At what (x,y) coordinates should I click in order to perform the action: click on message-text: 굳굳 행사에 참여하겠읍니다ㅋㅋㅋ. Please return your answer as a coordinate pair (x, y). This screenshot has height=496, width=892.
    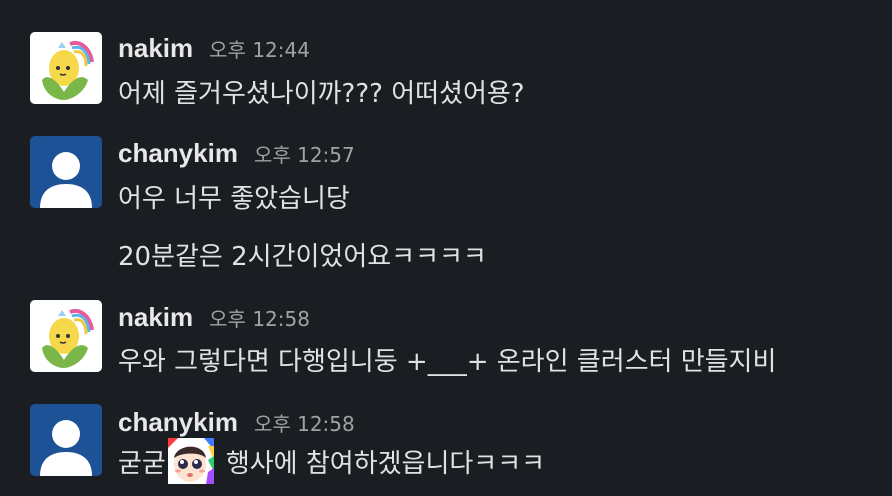
    Looking at the image, I should click on (331, 461).